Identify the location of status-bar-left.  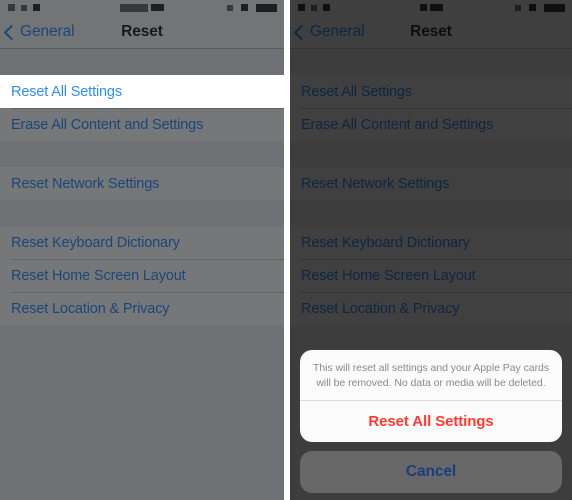
(142, 7).